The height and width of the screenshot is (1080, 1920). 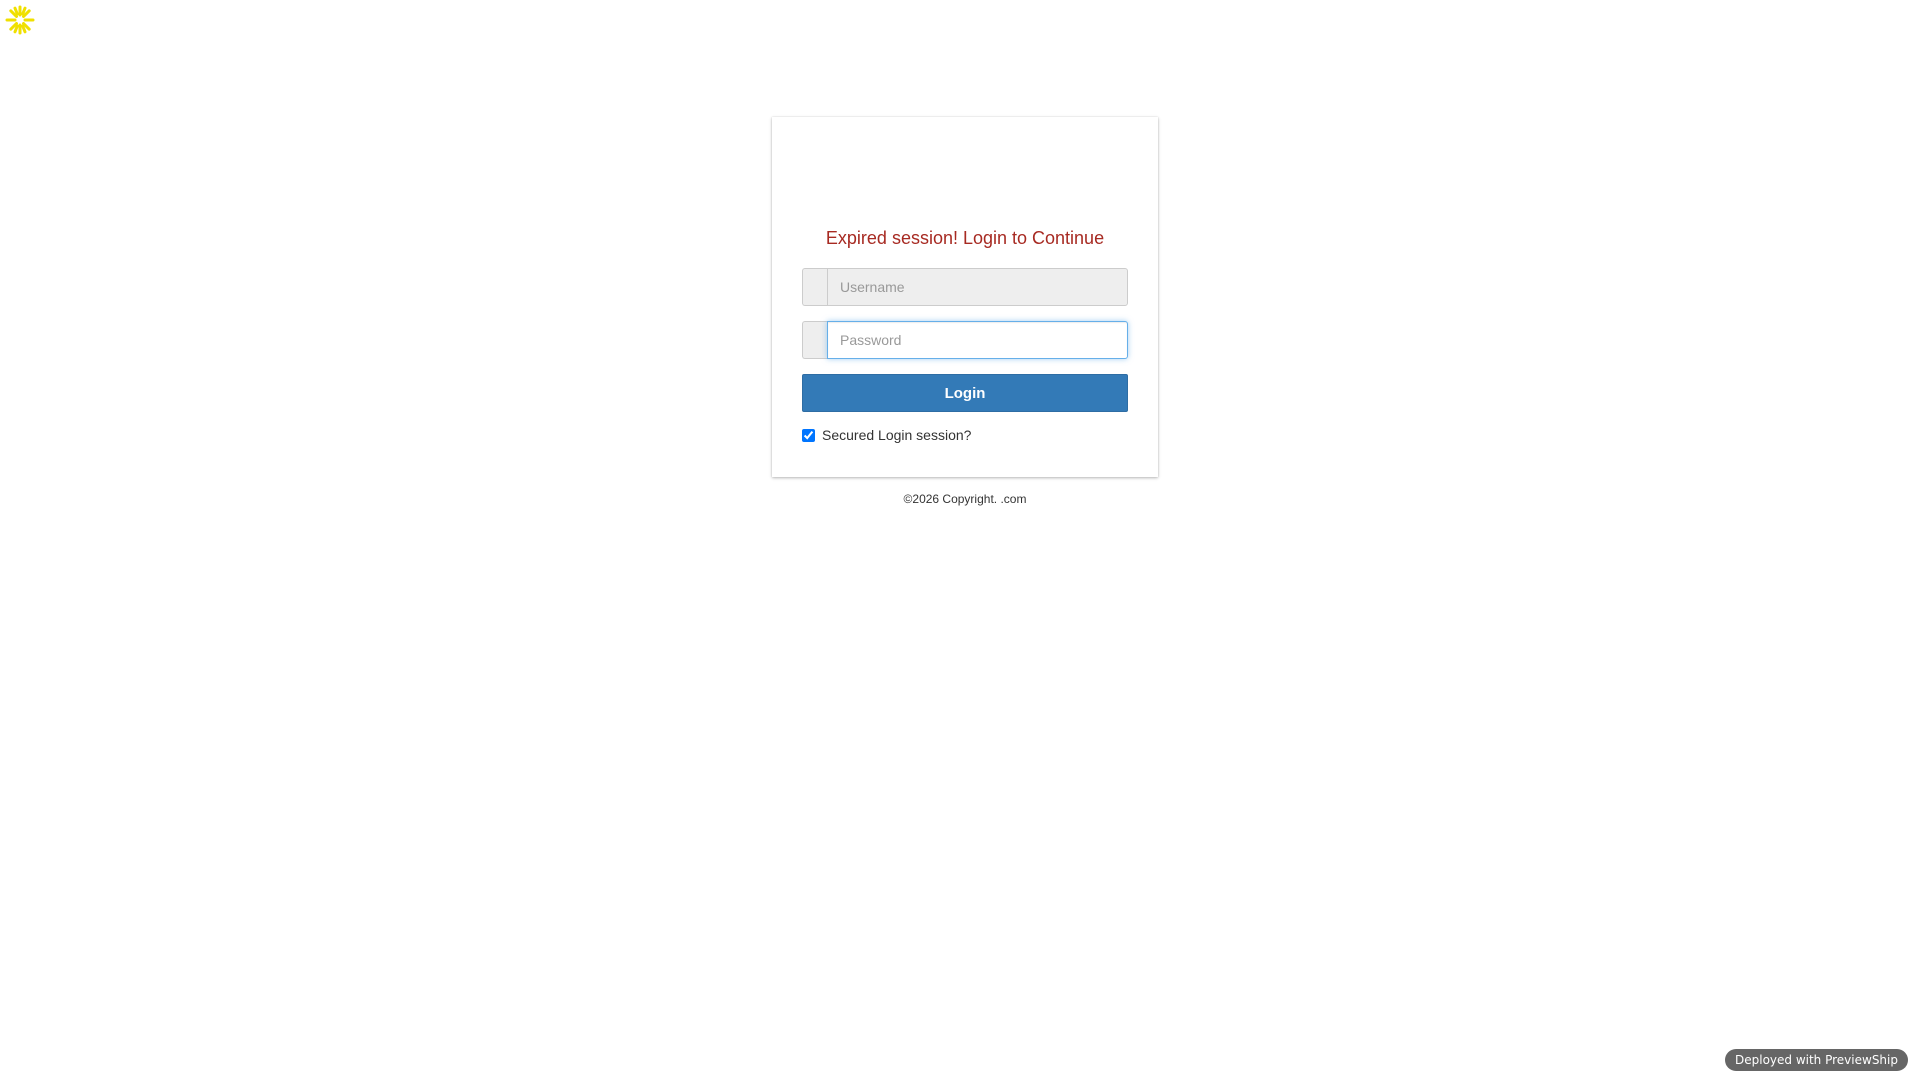 I want to click on session-expired-title: Expired session! Login to Continue, so click(x=965, y=238).